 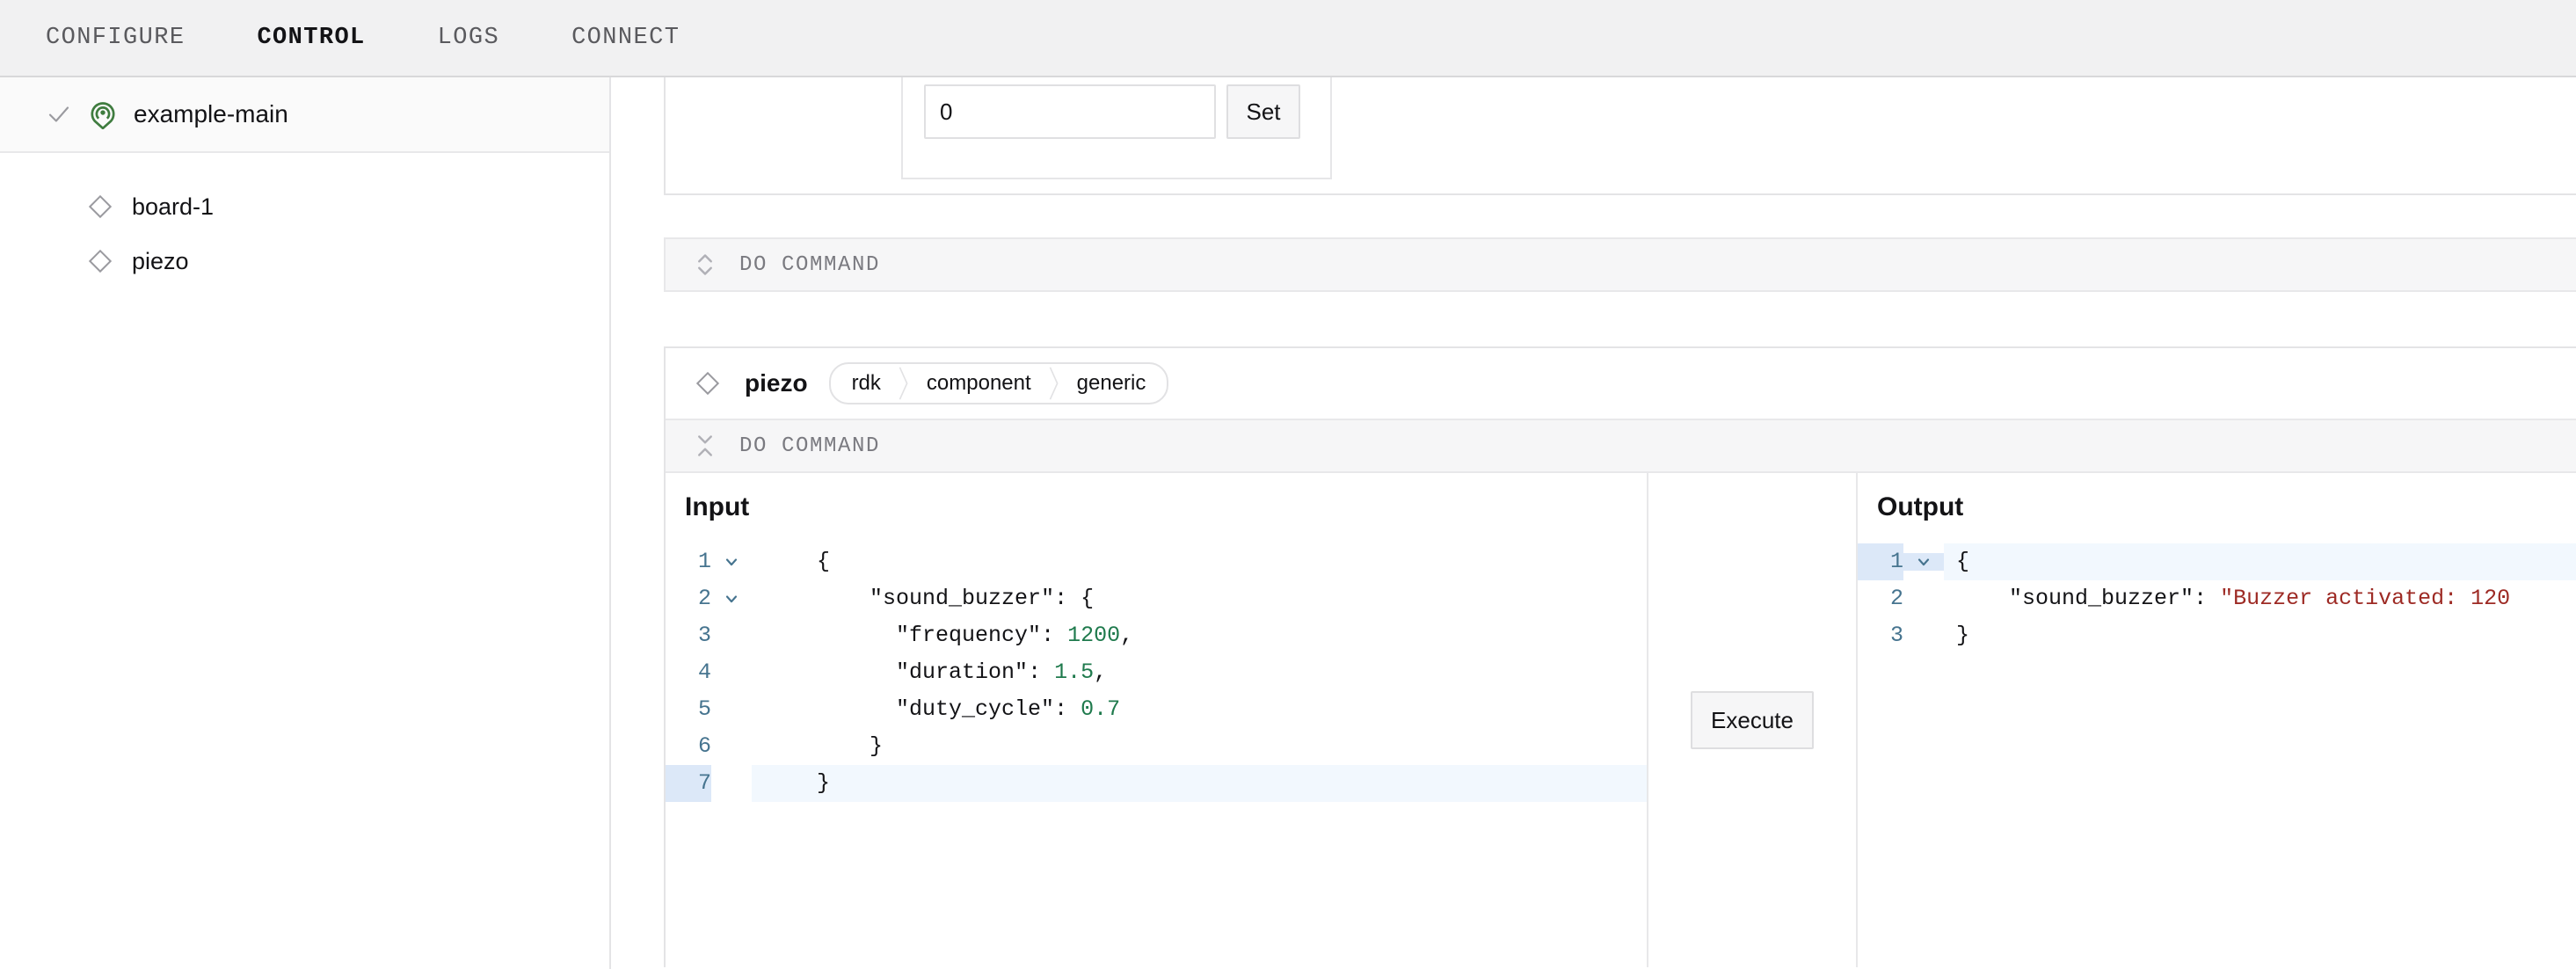 I want to click on board-card-partial: PWM frequency (Hz) Set, so click(x=1620, y=136).